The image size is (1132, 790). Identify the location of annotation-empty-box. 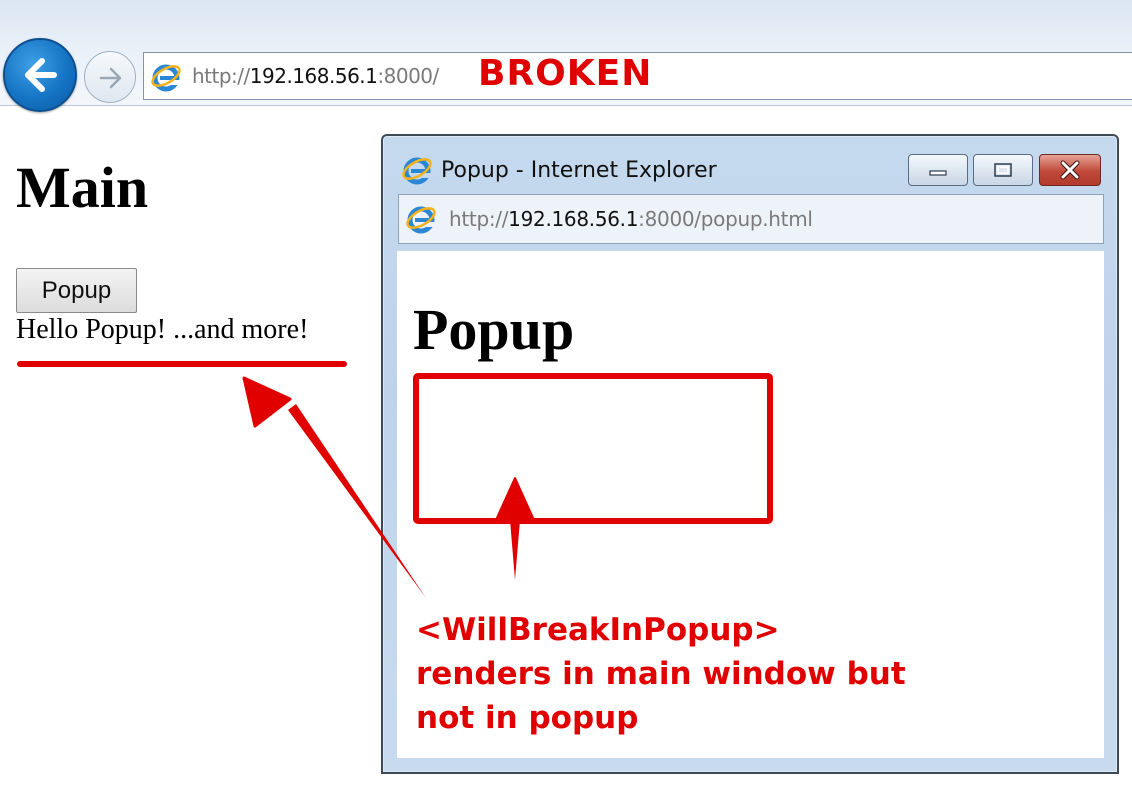
(593, 448).